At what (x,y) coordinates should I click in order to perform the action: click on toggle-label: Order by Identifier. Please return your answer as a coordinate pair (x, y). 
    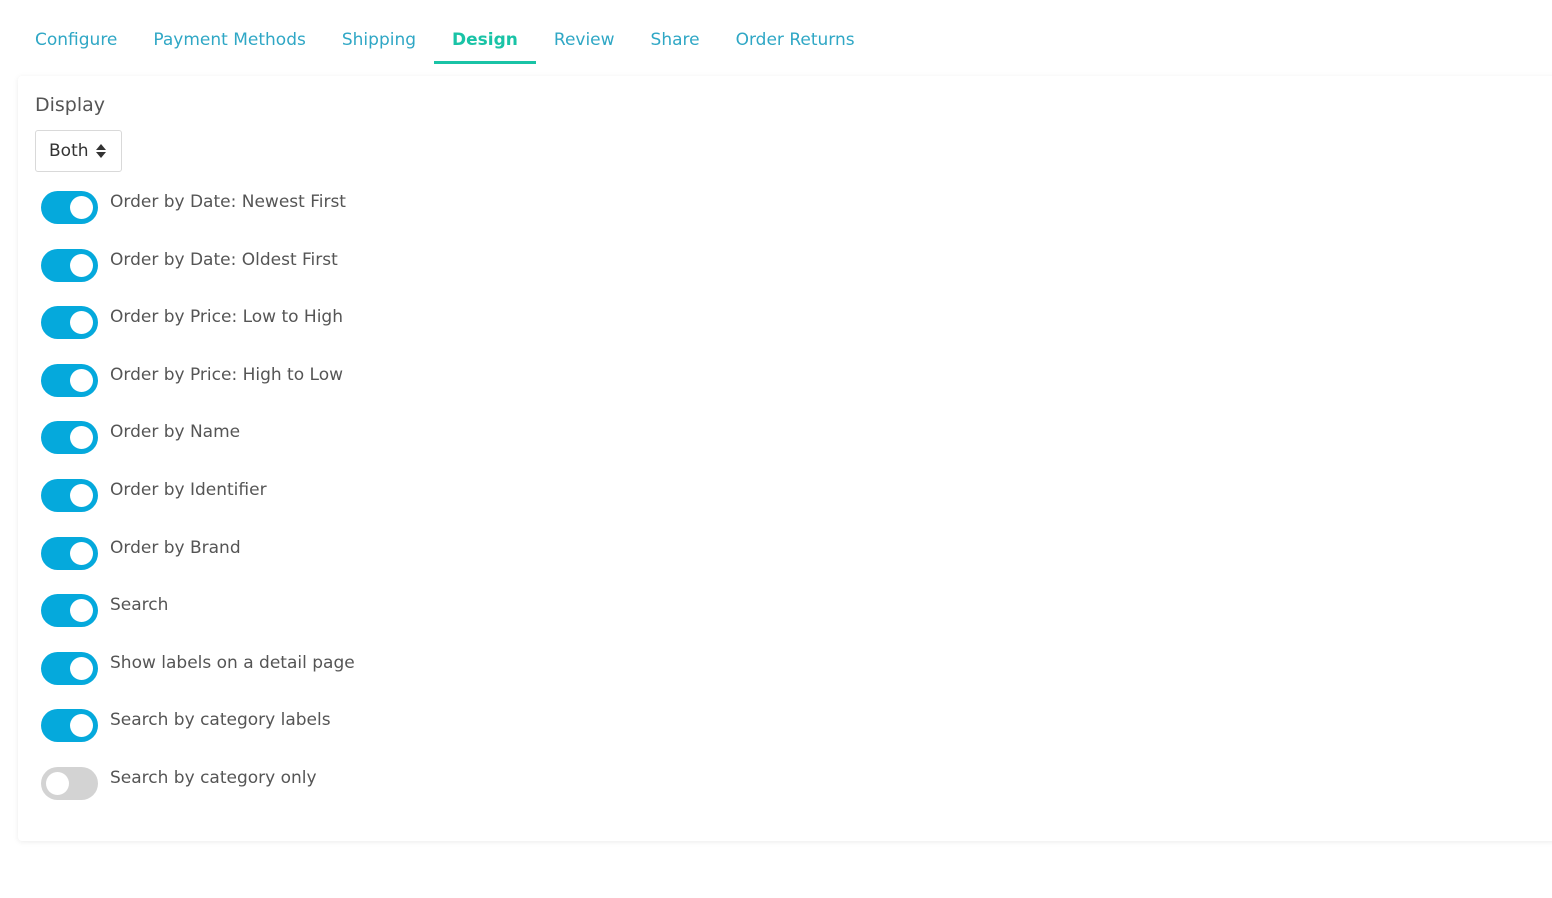
    Looking at the image, I should click on (188, 489).